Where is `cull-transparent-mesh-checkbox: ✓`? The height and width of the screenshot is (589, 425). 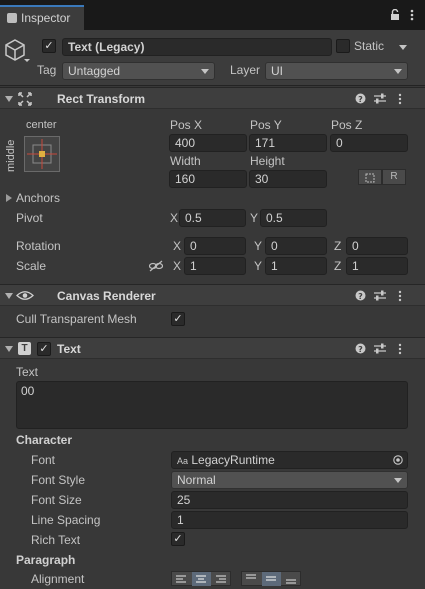 cull-transparent-mesh-checkbox: ✓ is located at coordinates (178, 319).